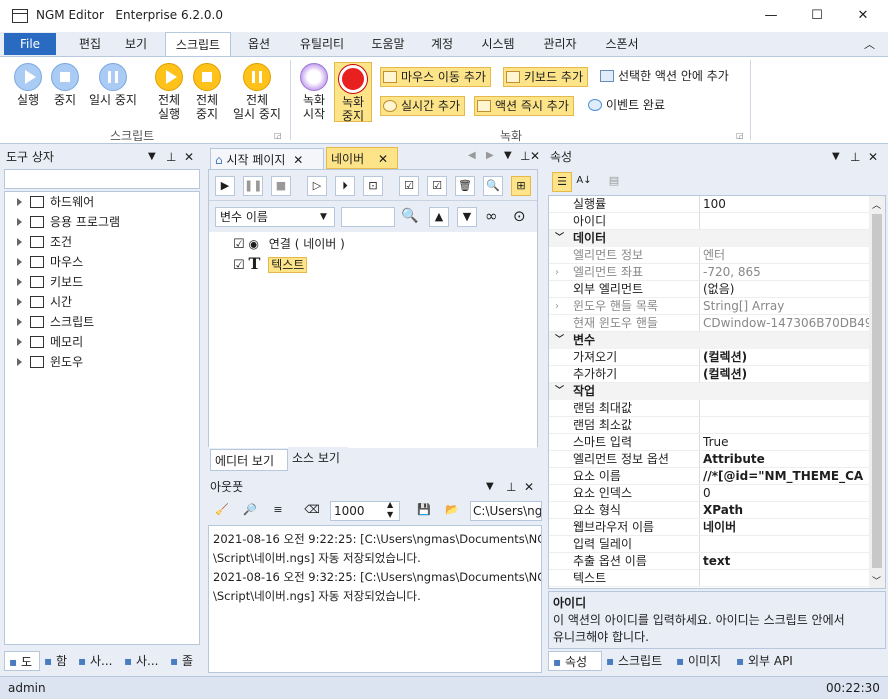 The height and width of the screenshot is (699, 888). Describe the element at coordinates (467, 217) in the screenshot. I see `move-down-icon: ▼` at that location.